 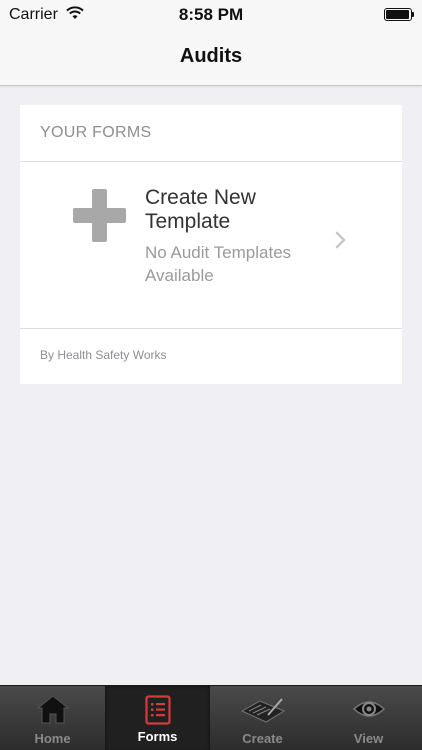 I want to click on tab-forms-label: Forms, so click(x=157, y=736).